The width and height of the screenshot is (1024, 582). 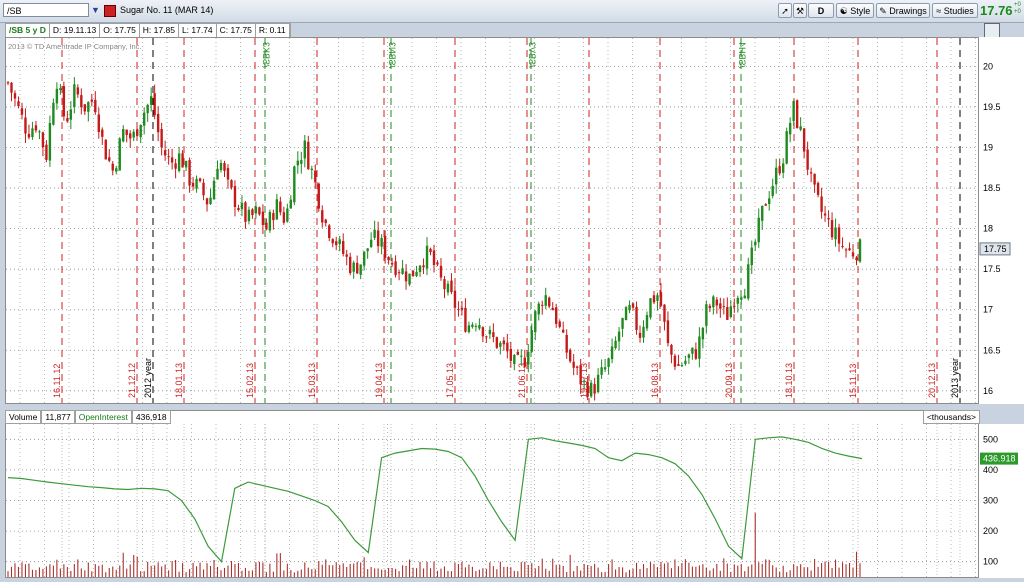 I want to click on volume-value: 11,877, so click(x=58, y=417).